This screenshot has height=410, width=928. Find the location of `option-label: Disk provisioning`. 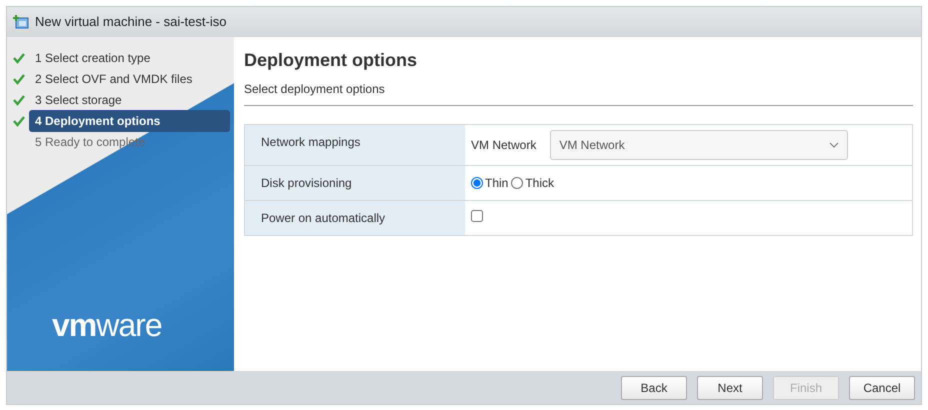

option-label: Disk provisioning is located at coordinates (355, 183).